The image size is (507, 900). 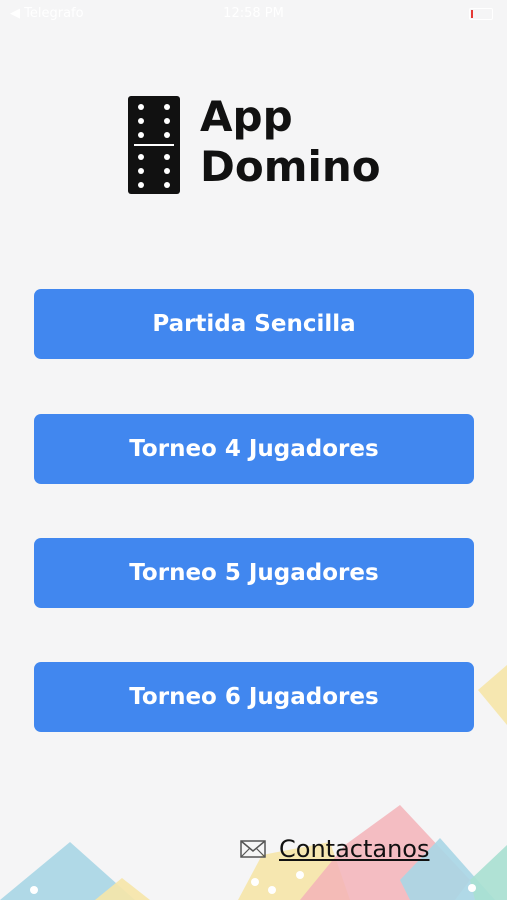 I want to click on contact-link: Contactanos, so click(x=334, y=849).